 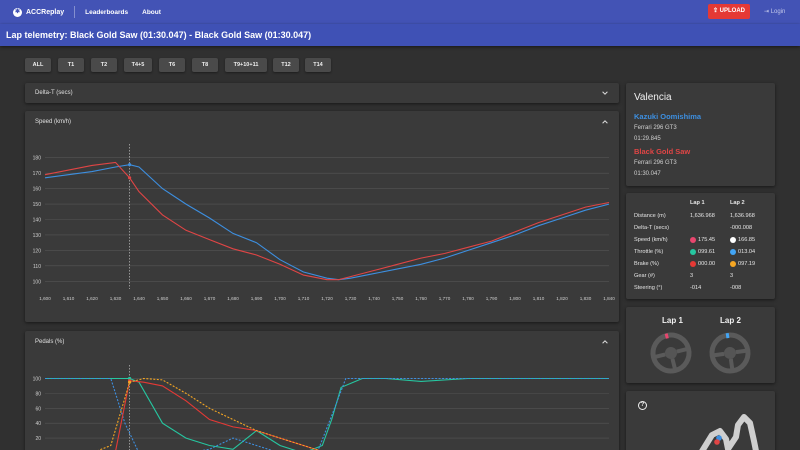 What do you see at coordinates (139, 298) in the screenshot?
I see `x-tick-label: 1,640` at bounding box center [139, 298].